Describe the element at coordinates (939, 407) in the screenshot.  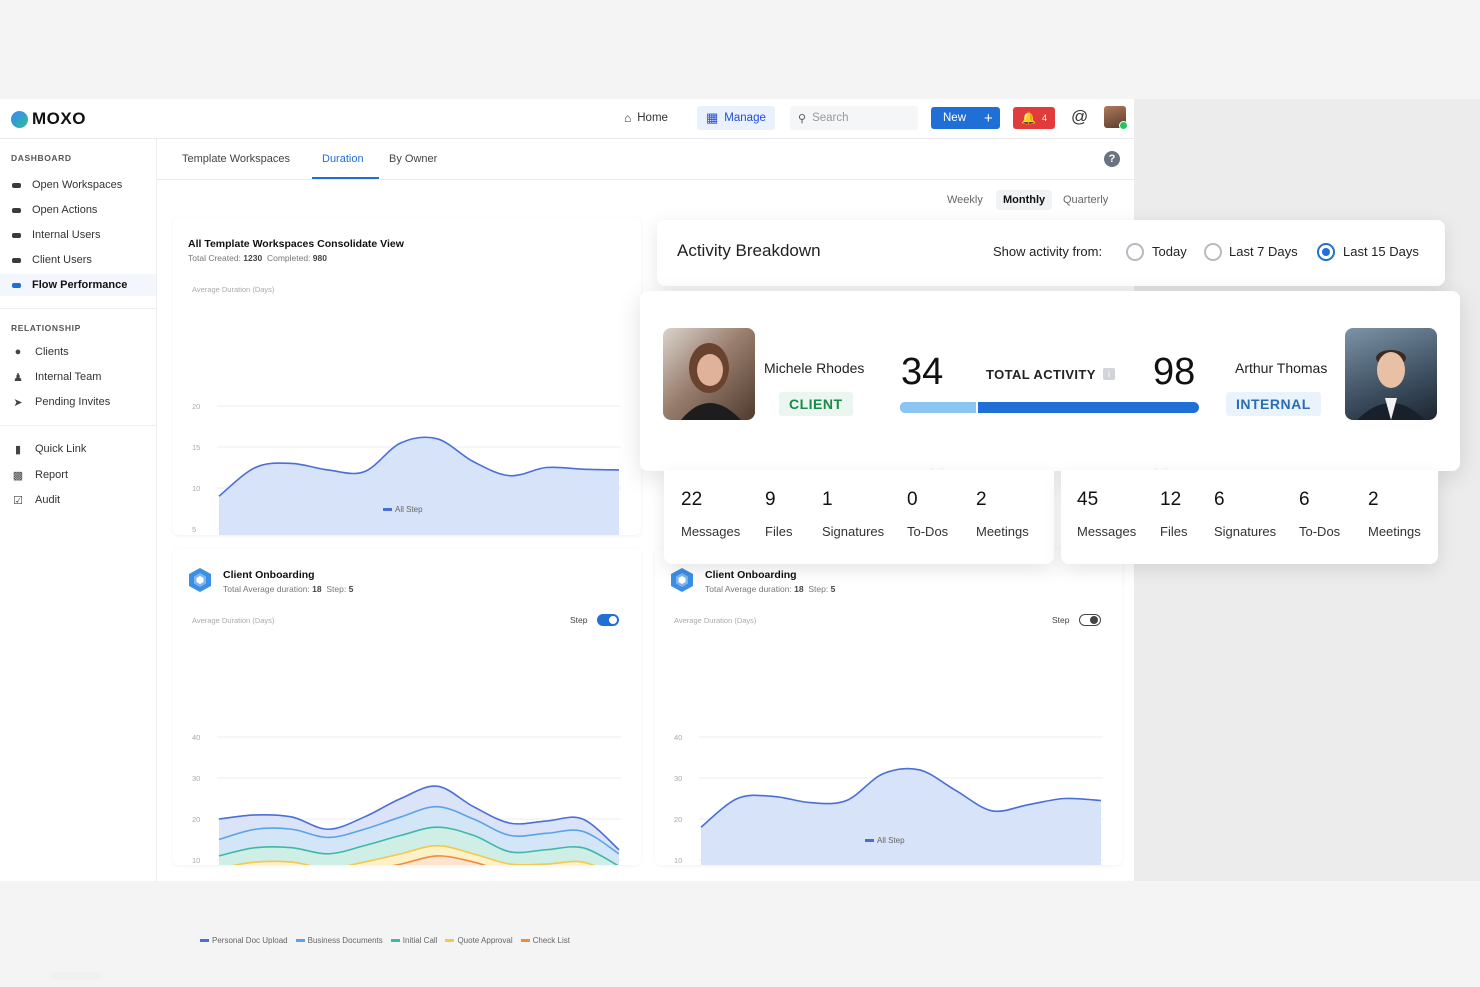
I see `activity-ratio-client-segment` at that location.